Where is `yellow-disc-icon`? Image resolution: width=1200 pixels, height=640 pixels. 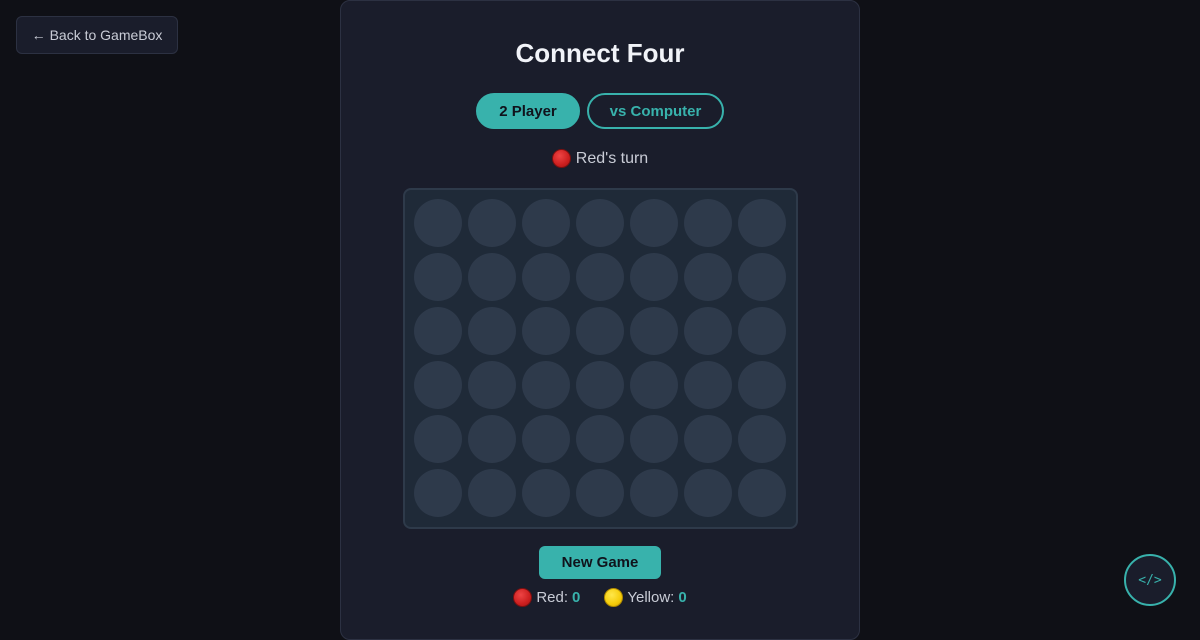 yellow-disc-icon is located at coordinates (614, 597).